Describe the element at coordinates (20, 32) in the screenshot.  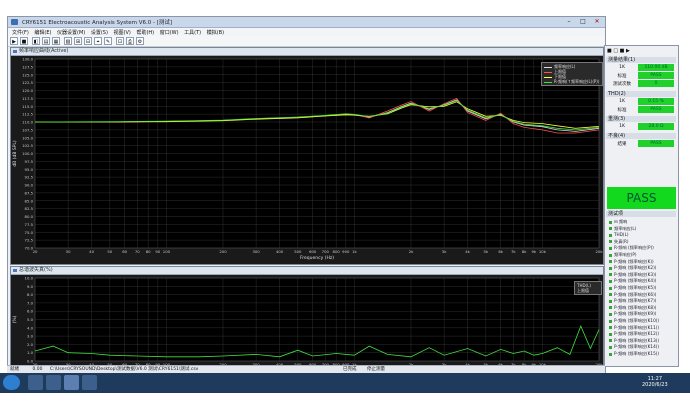
I see `menu-file: 文件(F)` at that location.